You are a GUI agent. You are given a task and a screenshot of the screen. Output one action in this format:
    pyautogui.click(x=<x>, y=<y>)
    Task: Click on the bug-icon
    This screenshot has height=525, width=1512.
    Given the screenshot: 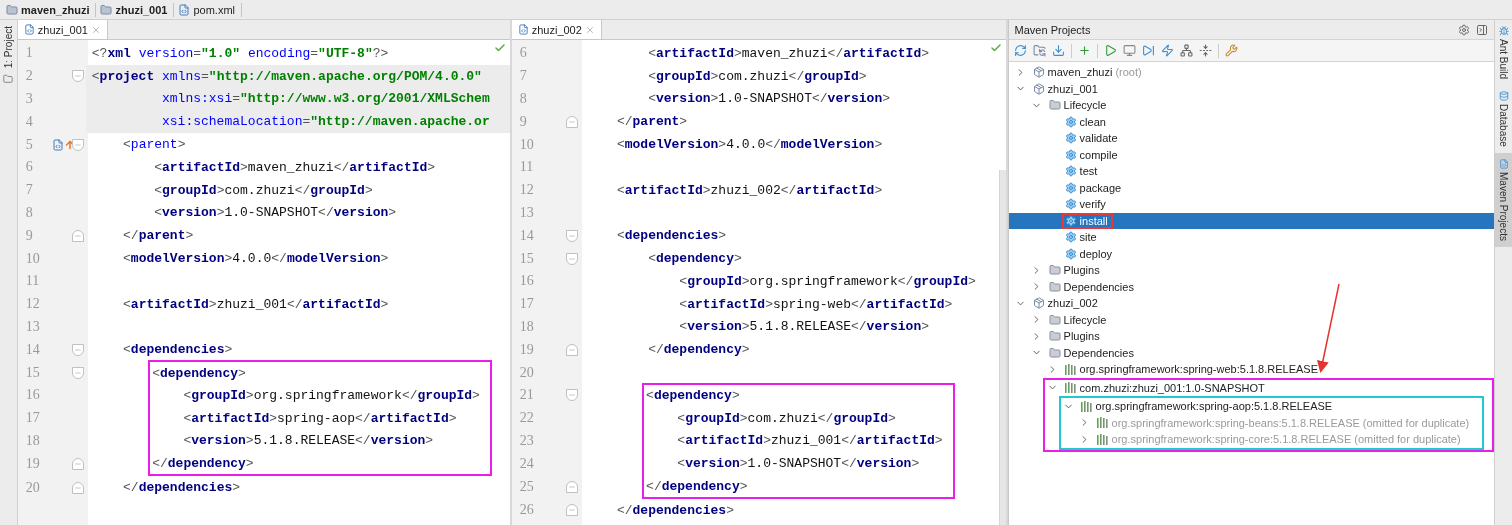 What is the action you would take?
    pyautogui.click(x=1503, y=31)
    